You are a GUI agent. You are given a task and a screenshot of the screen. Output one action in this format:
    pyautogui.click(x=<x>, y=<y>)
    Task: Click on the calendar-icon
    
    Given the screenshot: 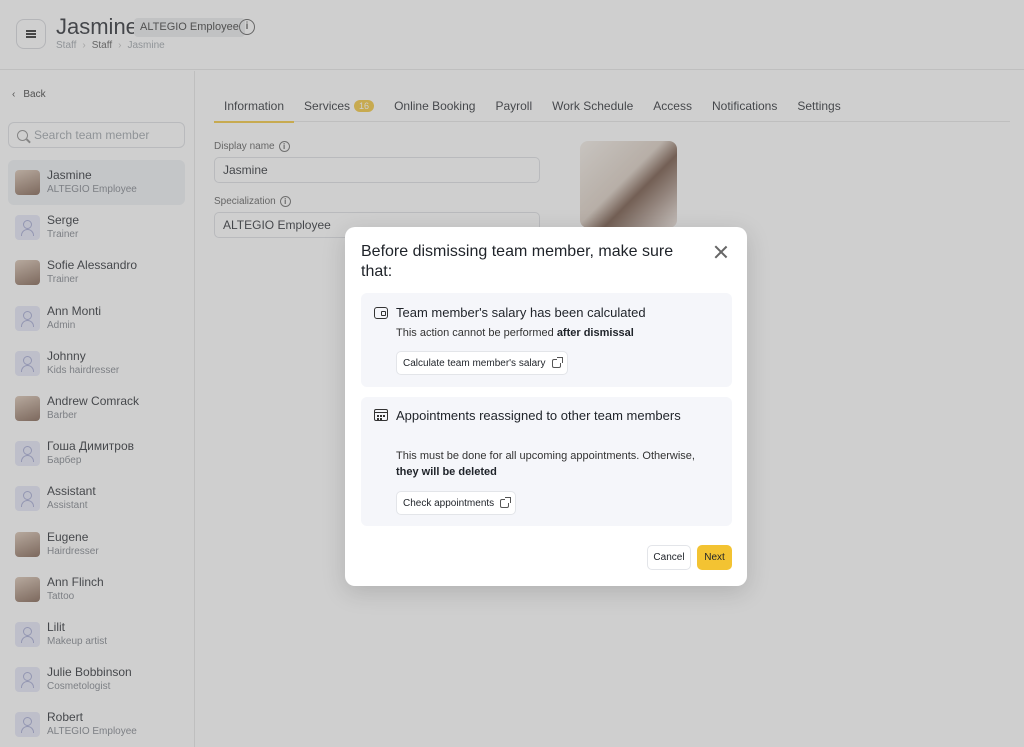 What is the action you would take?
    pyautogui.click(x=381, y=415)
    